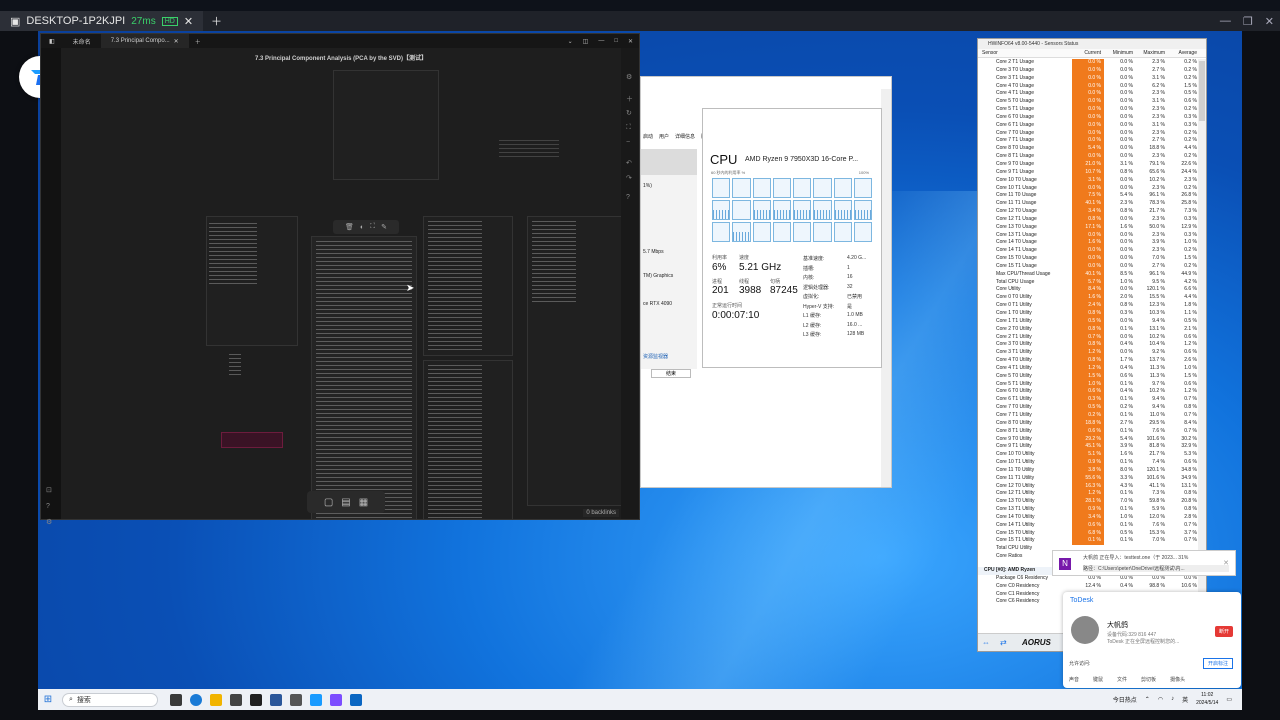 This screenshot has width=1280, height=720. Describe the element at coordinates (601, 513) in the screenshot. I see `backlinks-status: 0 backlinks` at that location.